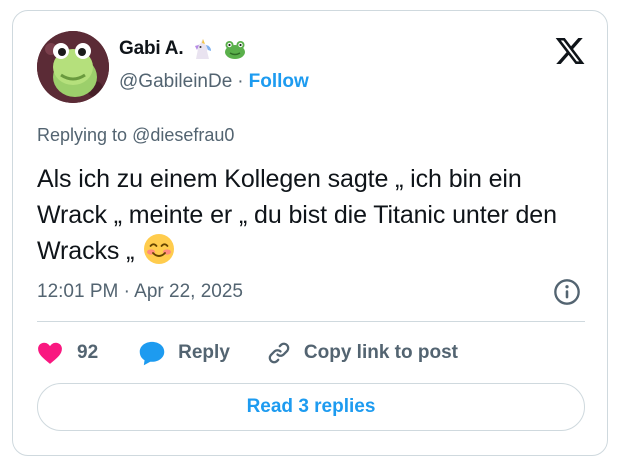 The width and height of the screenshot is (620, 466). Describe the element at coordinates (82, 135) in the screenshot. I see `replying-to-prefix: Replying to` at that location.